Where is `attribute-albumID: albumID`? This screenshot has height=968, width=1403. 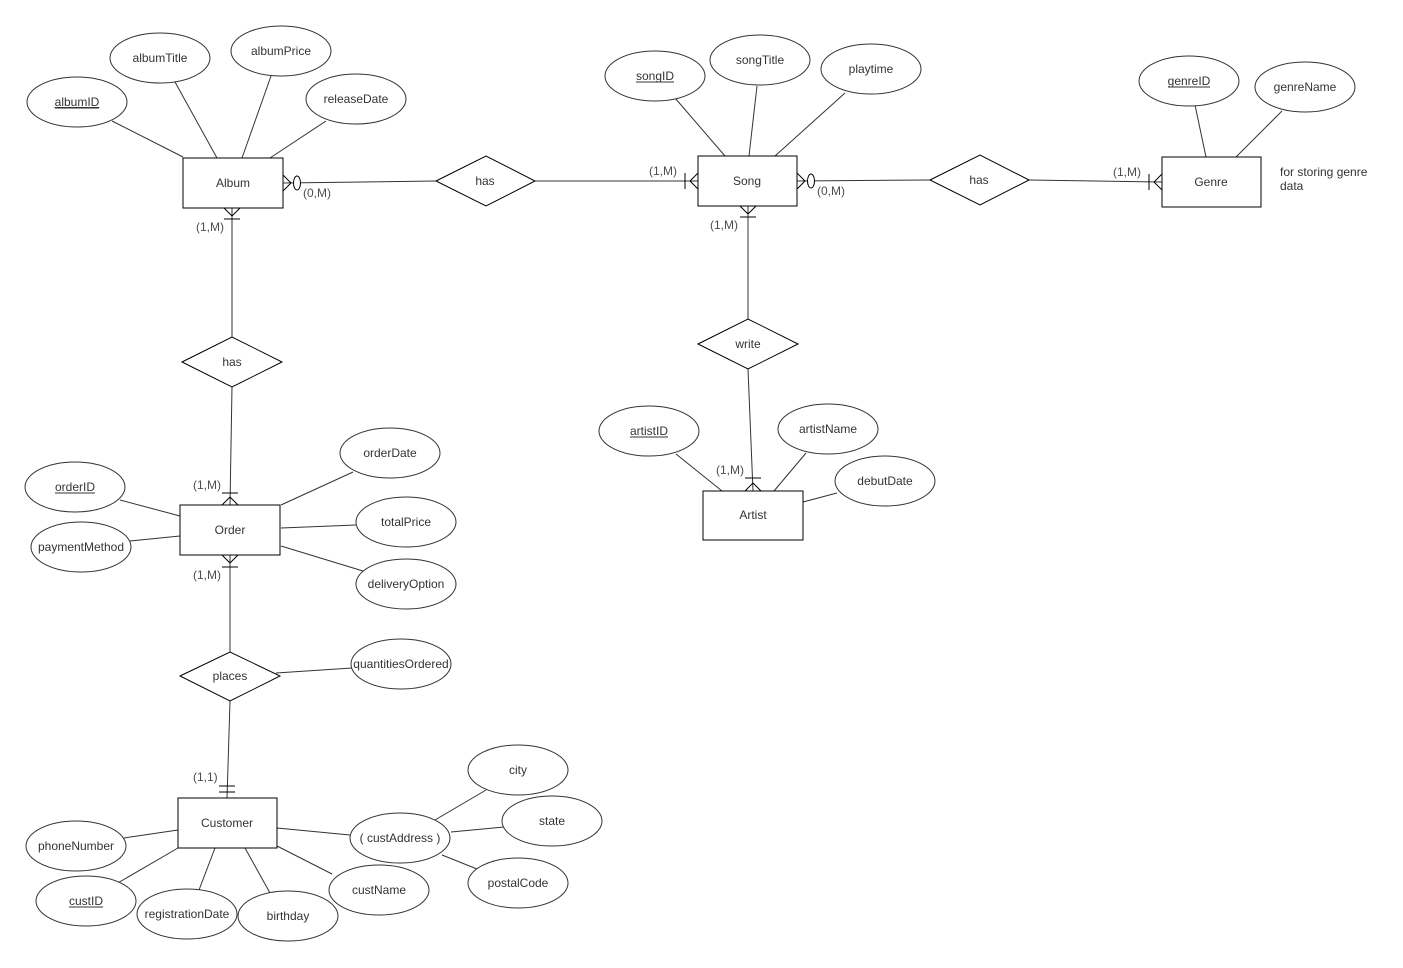
attribute-albumID: albumID is located at coordinates (77, 102).